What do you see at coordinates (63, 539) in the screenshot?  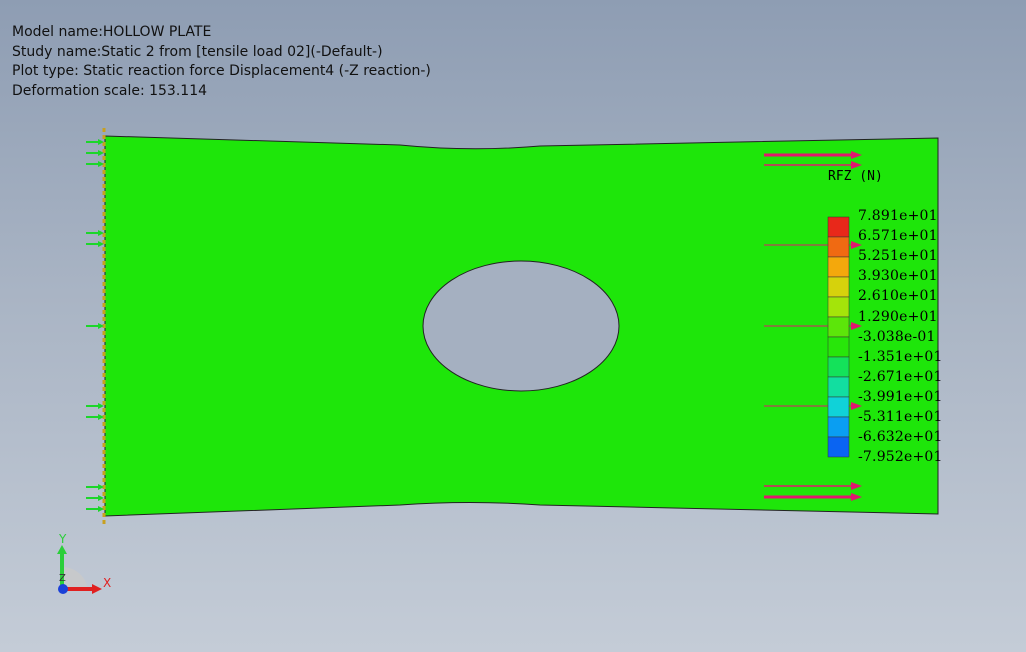 I see `triad-y-label: Y` at bounding box center [63, 539].